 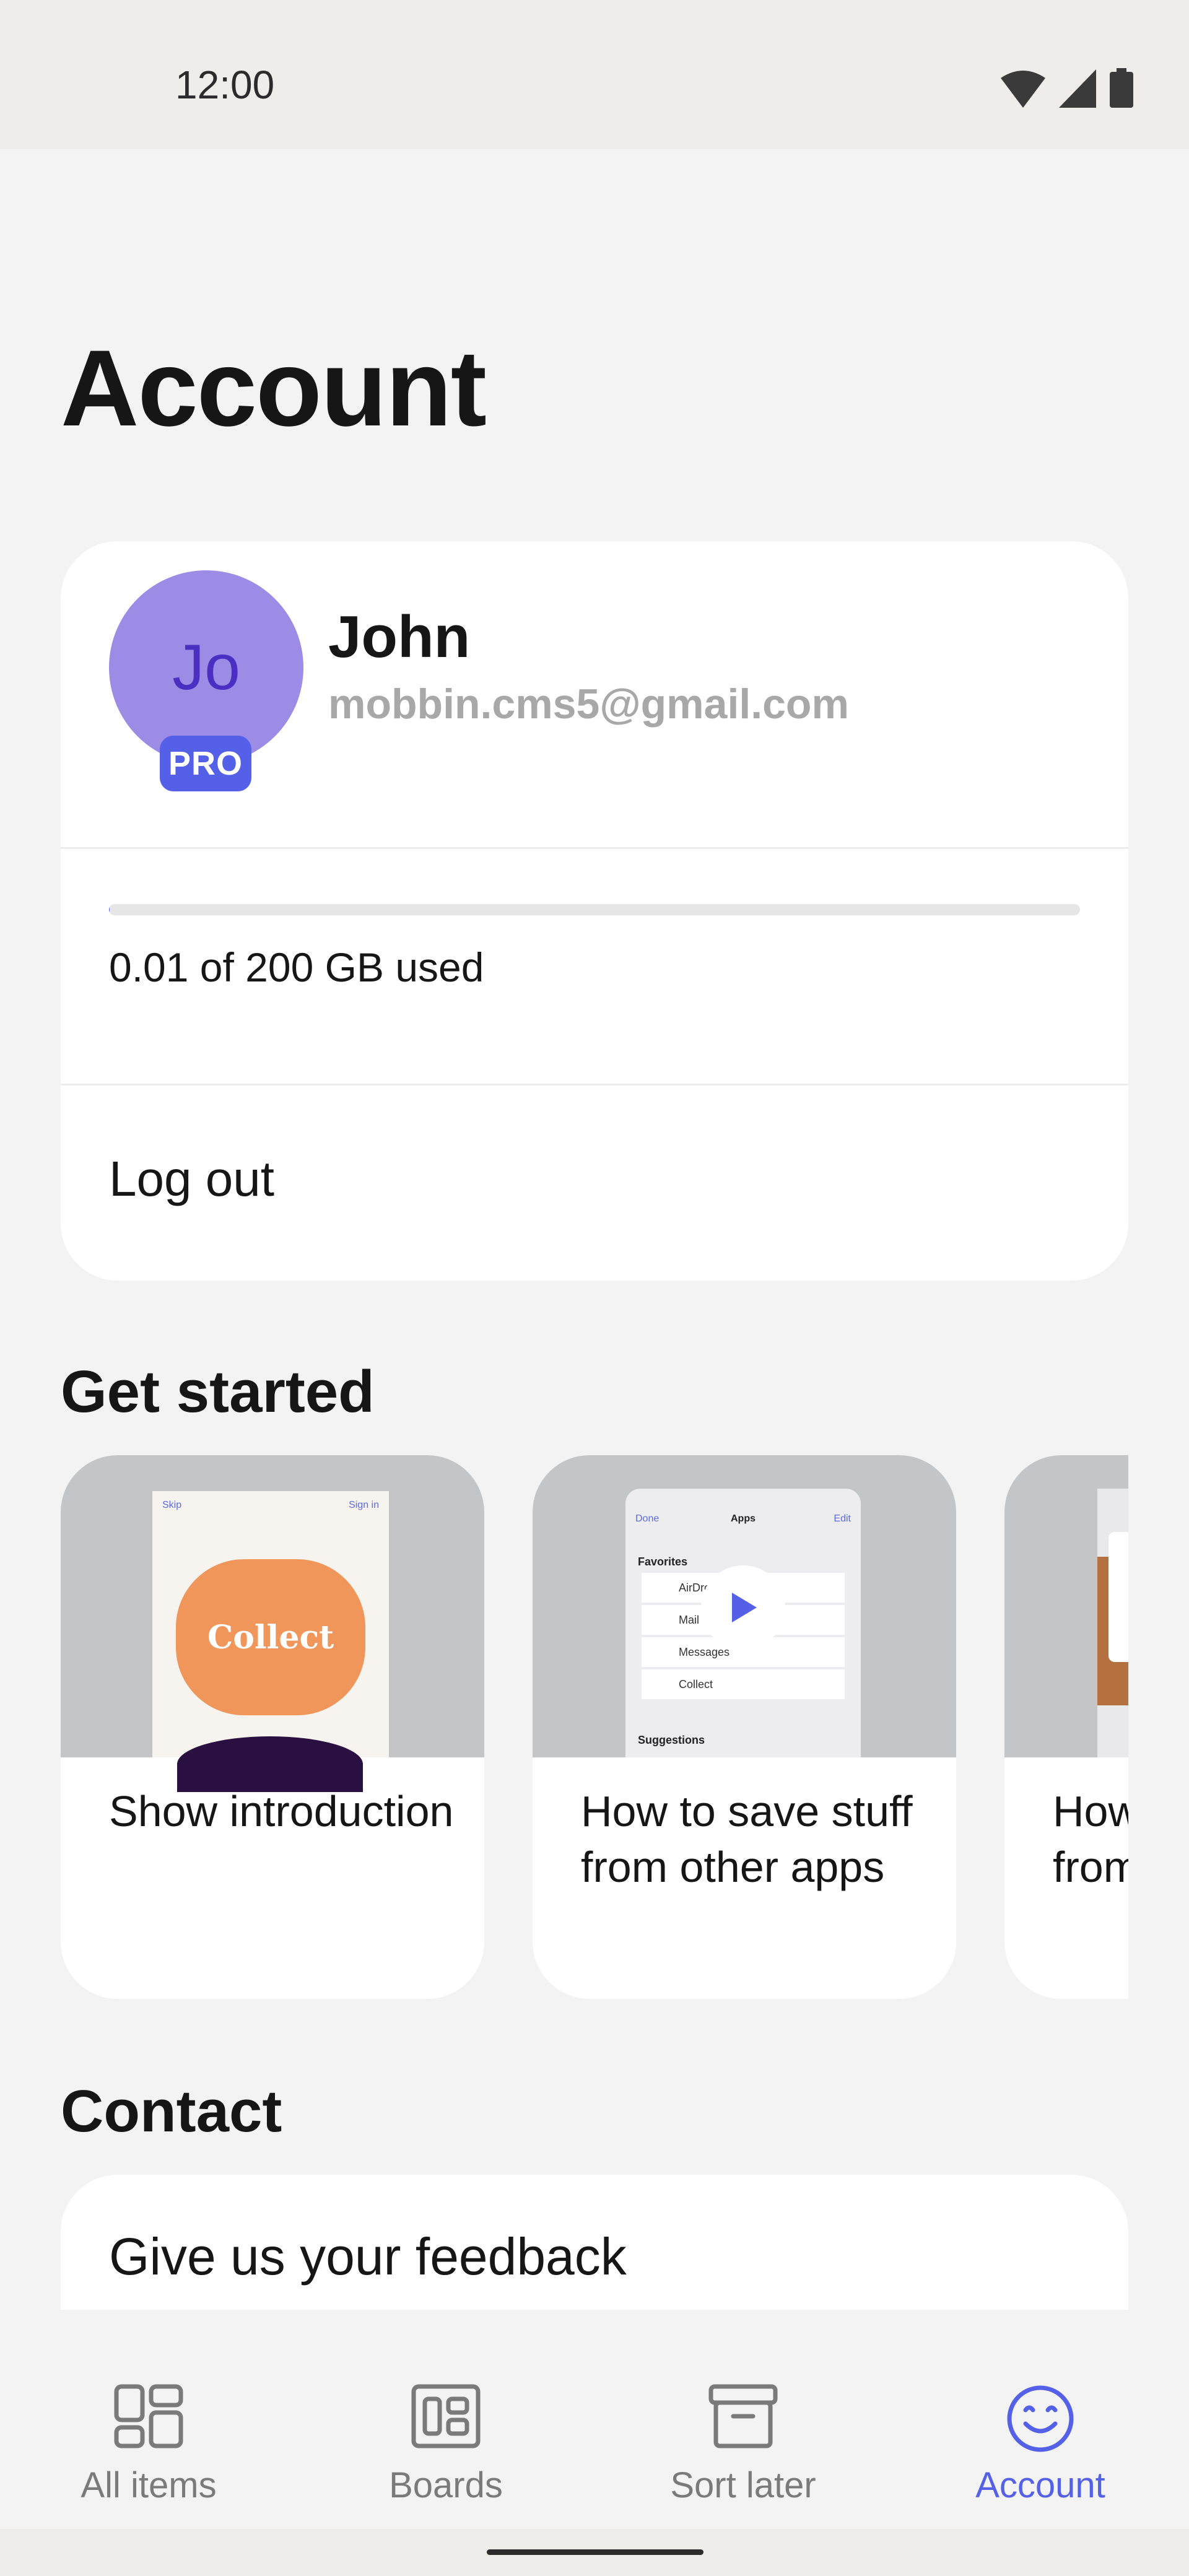 What do you see at coordinates (171, 2111) in the screenshot?
I see `contact-title: Contact` at bounding box center [171, 2111].